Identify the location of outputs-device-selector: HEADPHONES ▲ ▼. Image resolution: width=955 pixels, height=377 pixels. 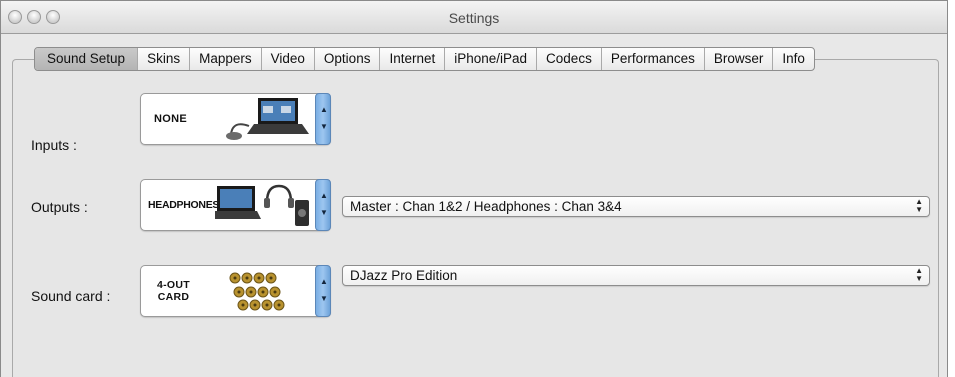
(235, 205).